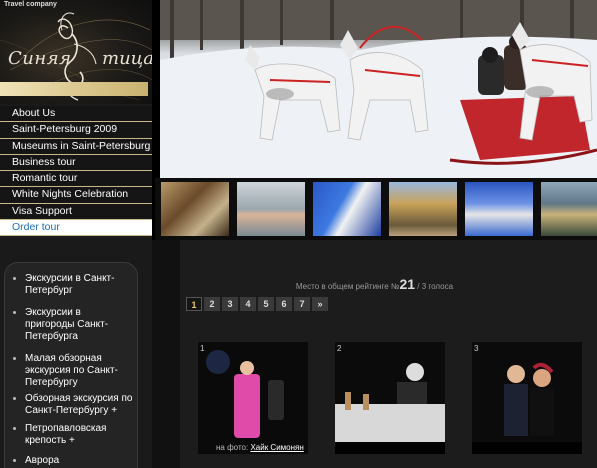 This screenshot has height=468, width=597. What do you see at coordinates (347, 286) in the screenshot?
I see `rating-prefix: Место в общем рейтинге №` at bounding box center [347, 286].